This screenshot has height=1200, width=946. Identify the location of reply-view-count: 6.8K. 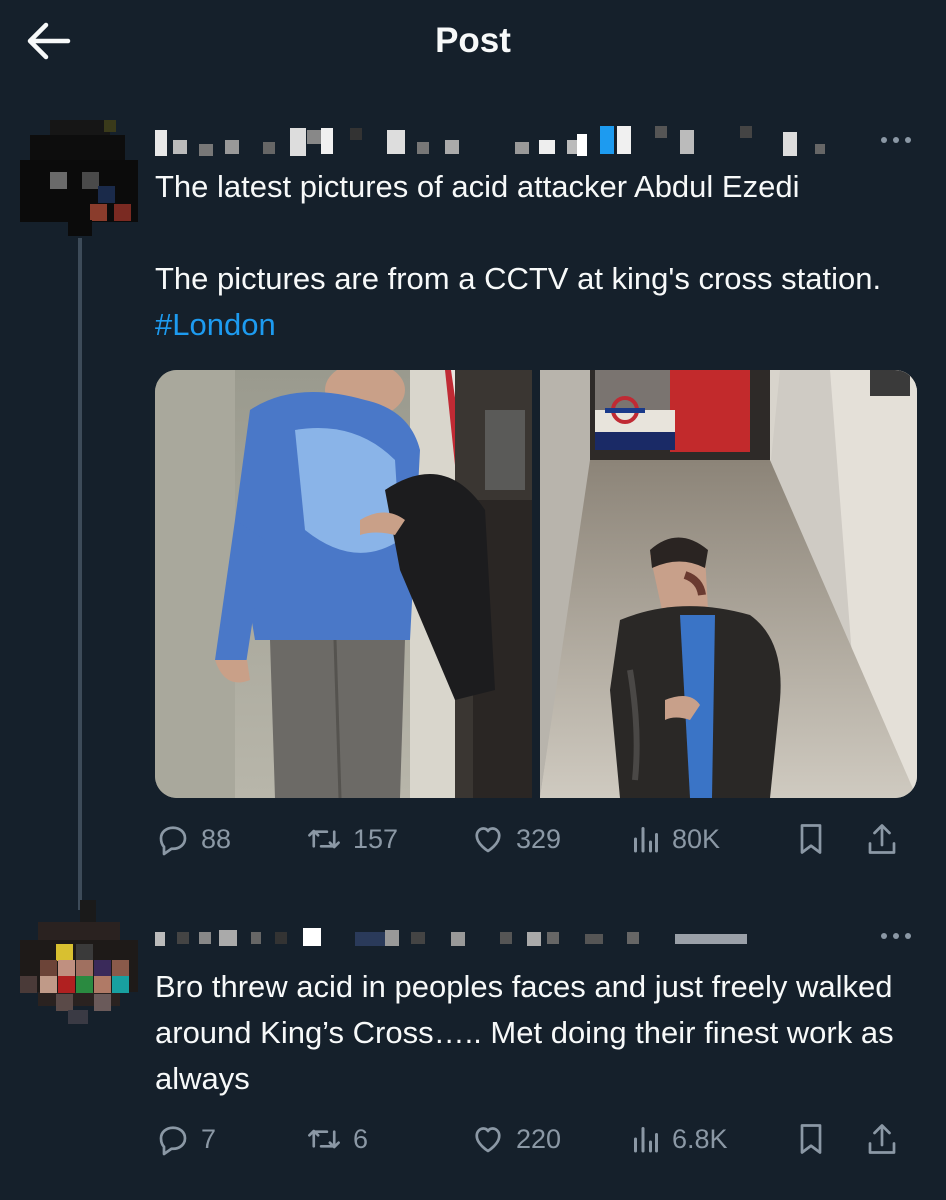
(700, 1138).